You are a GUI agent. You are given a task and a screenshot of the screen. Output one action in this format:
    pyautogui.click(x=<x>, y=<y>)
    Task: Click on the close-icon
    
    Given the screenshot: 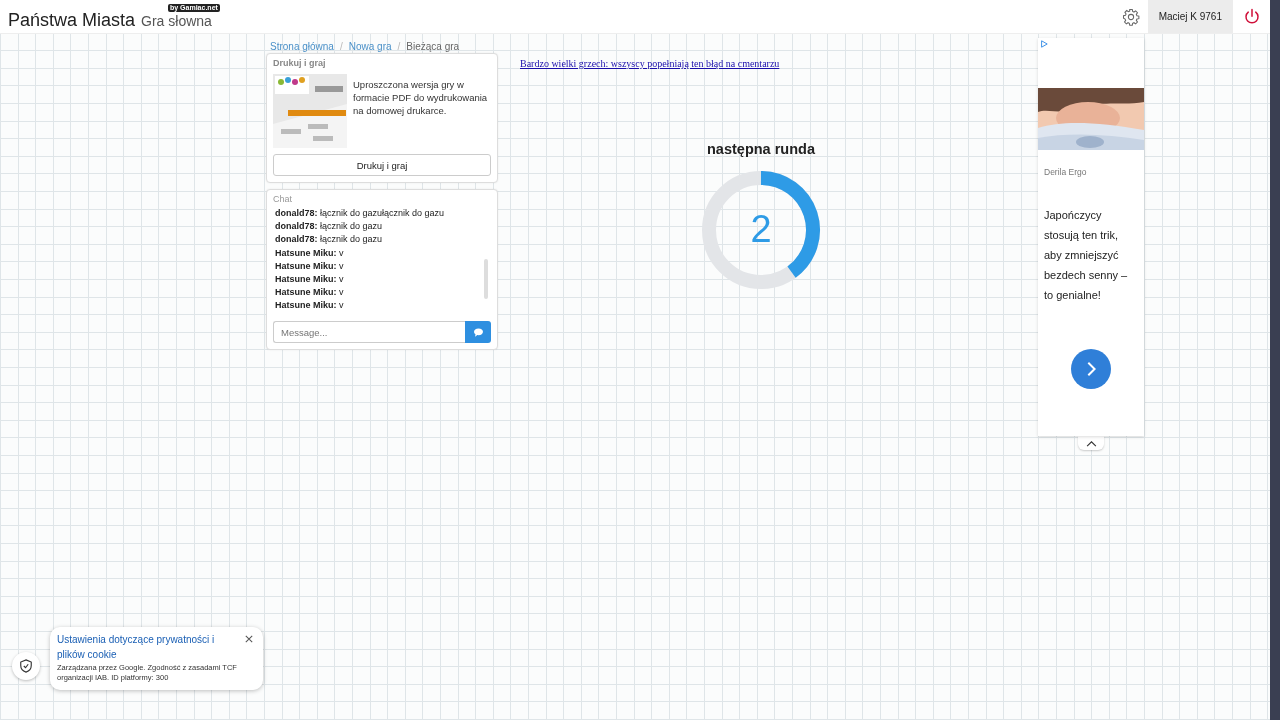 What is the action you would take?
    pyautogui.click(x=249, y=639)
    